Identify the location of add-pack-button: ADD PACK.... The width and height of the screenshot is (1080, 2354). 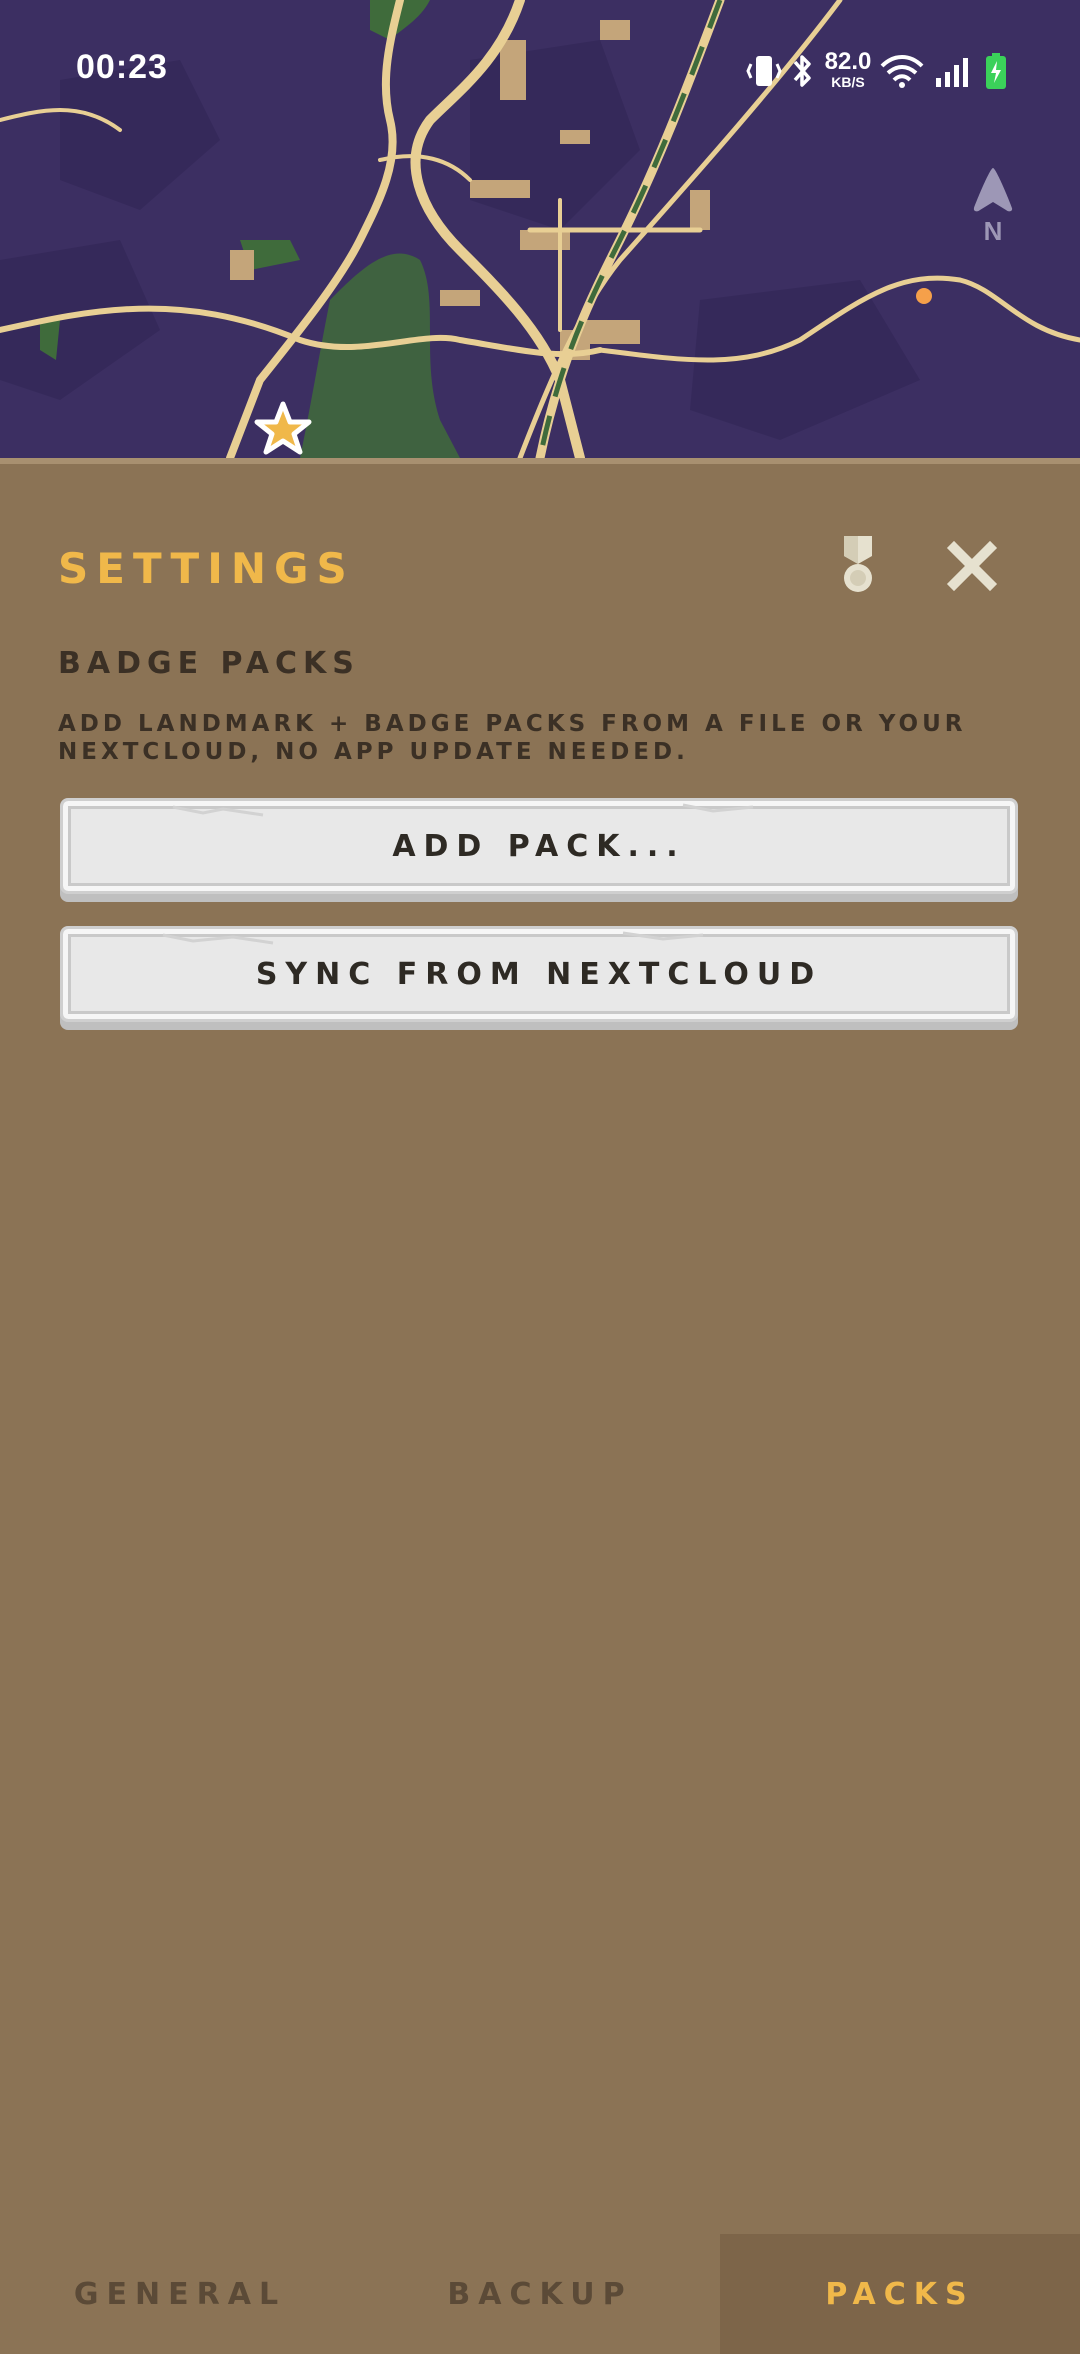
(539, 846).